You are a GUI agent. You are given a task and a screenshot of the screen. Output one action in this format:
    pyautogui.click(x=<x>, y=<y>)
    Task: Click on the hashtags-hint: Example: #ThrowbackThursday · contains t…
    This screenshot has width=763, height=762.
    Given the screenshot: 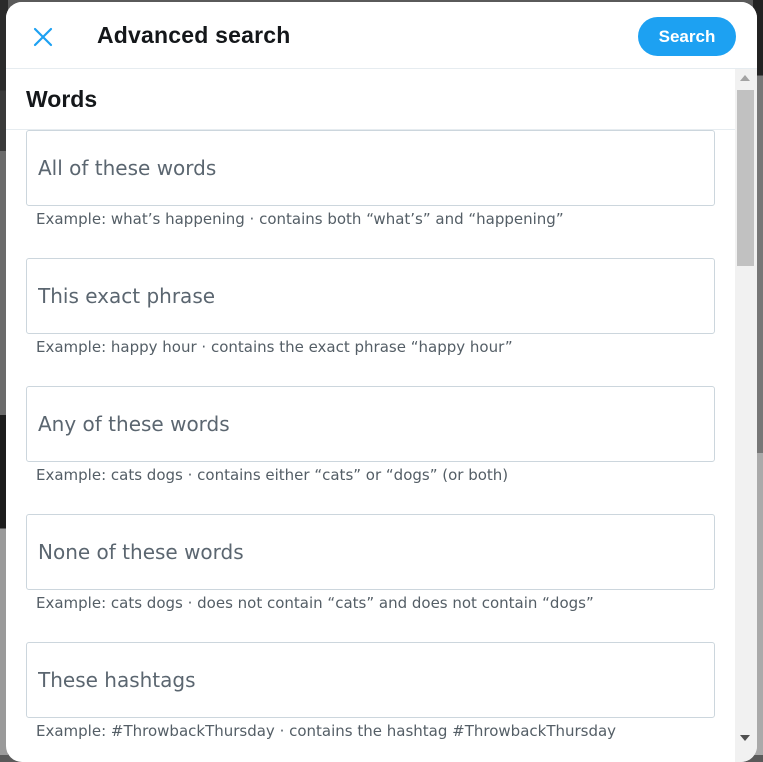 What is the action you would take?
    pyautogui.click(x=326, y=731)
    